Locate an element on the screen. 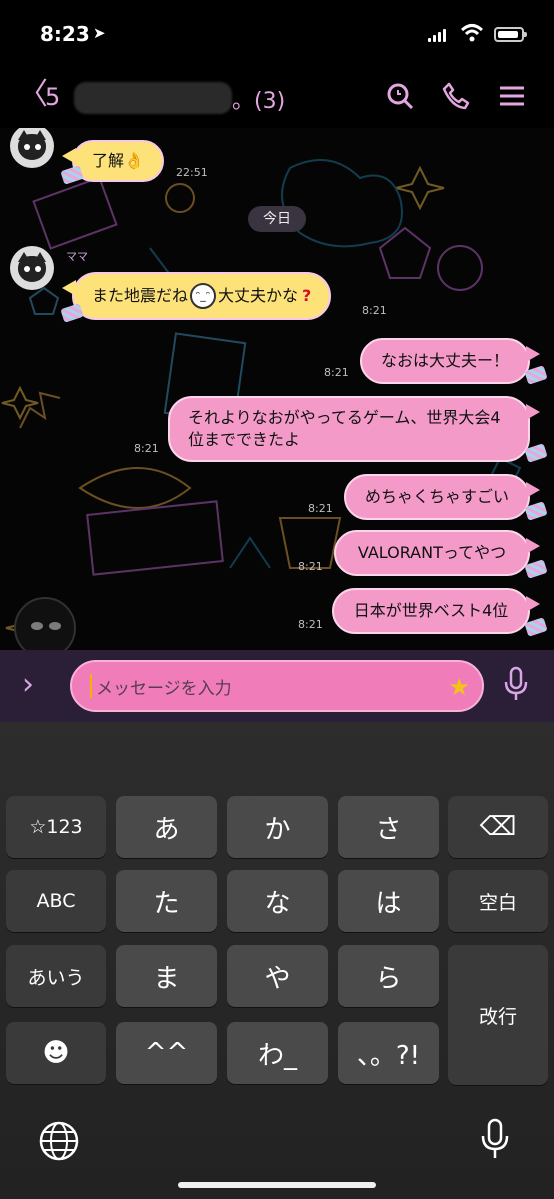 The width and height of the screenshot is (554, 1199). menu-icon is located at coordinates (512, 96).